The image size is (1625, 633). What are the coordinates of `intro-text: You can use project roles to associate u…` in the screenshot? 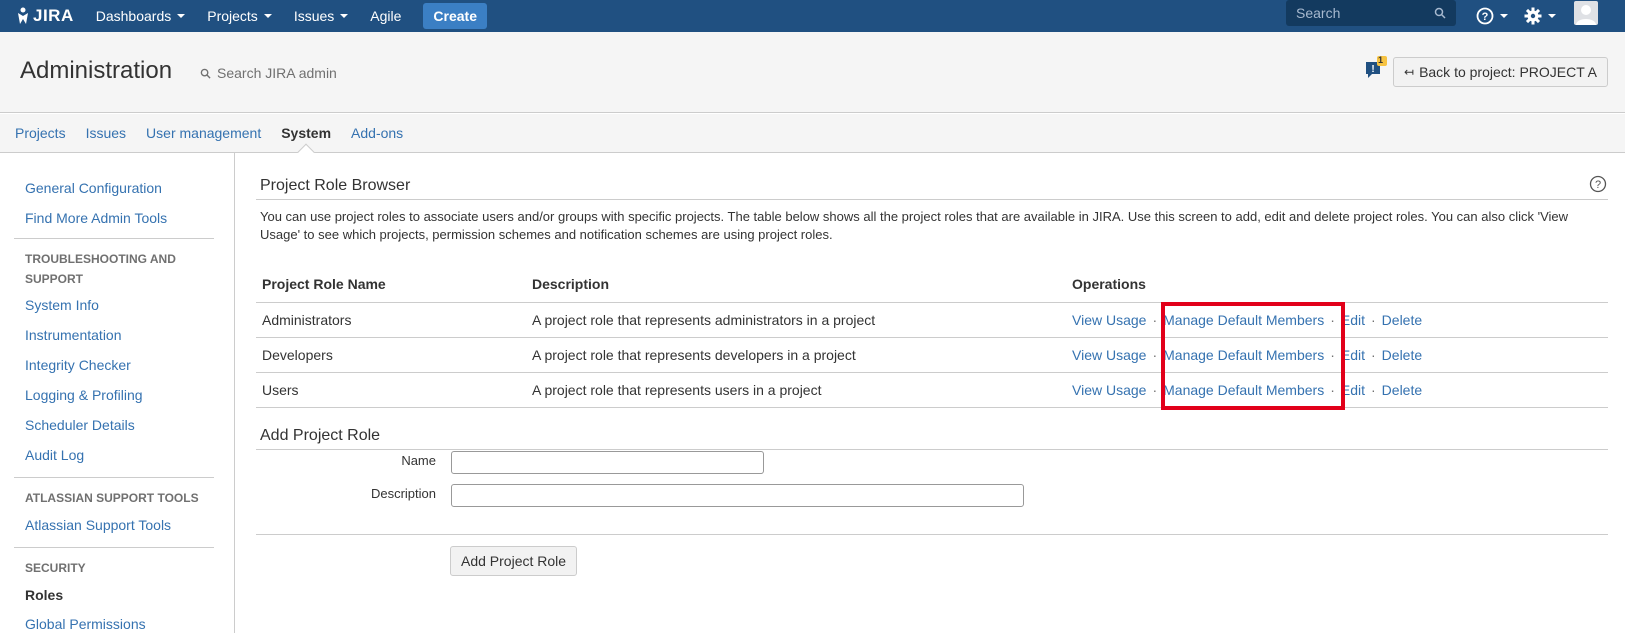 It's located at (914, 225).